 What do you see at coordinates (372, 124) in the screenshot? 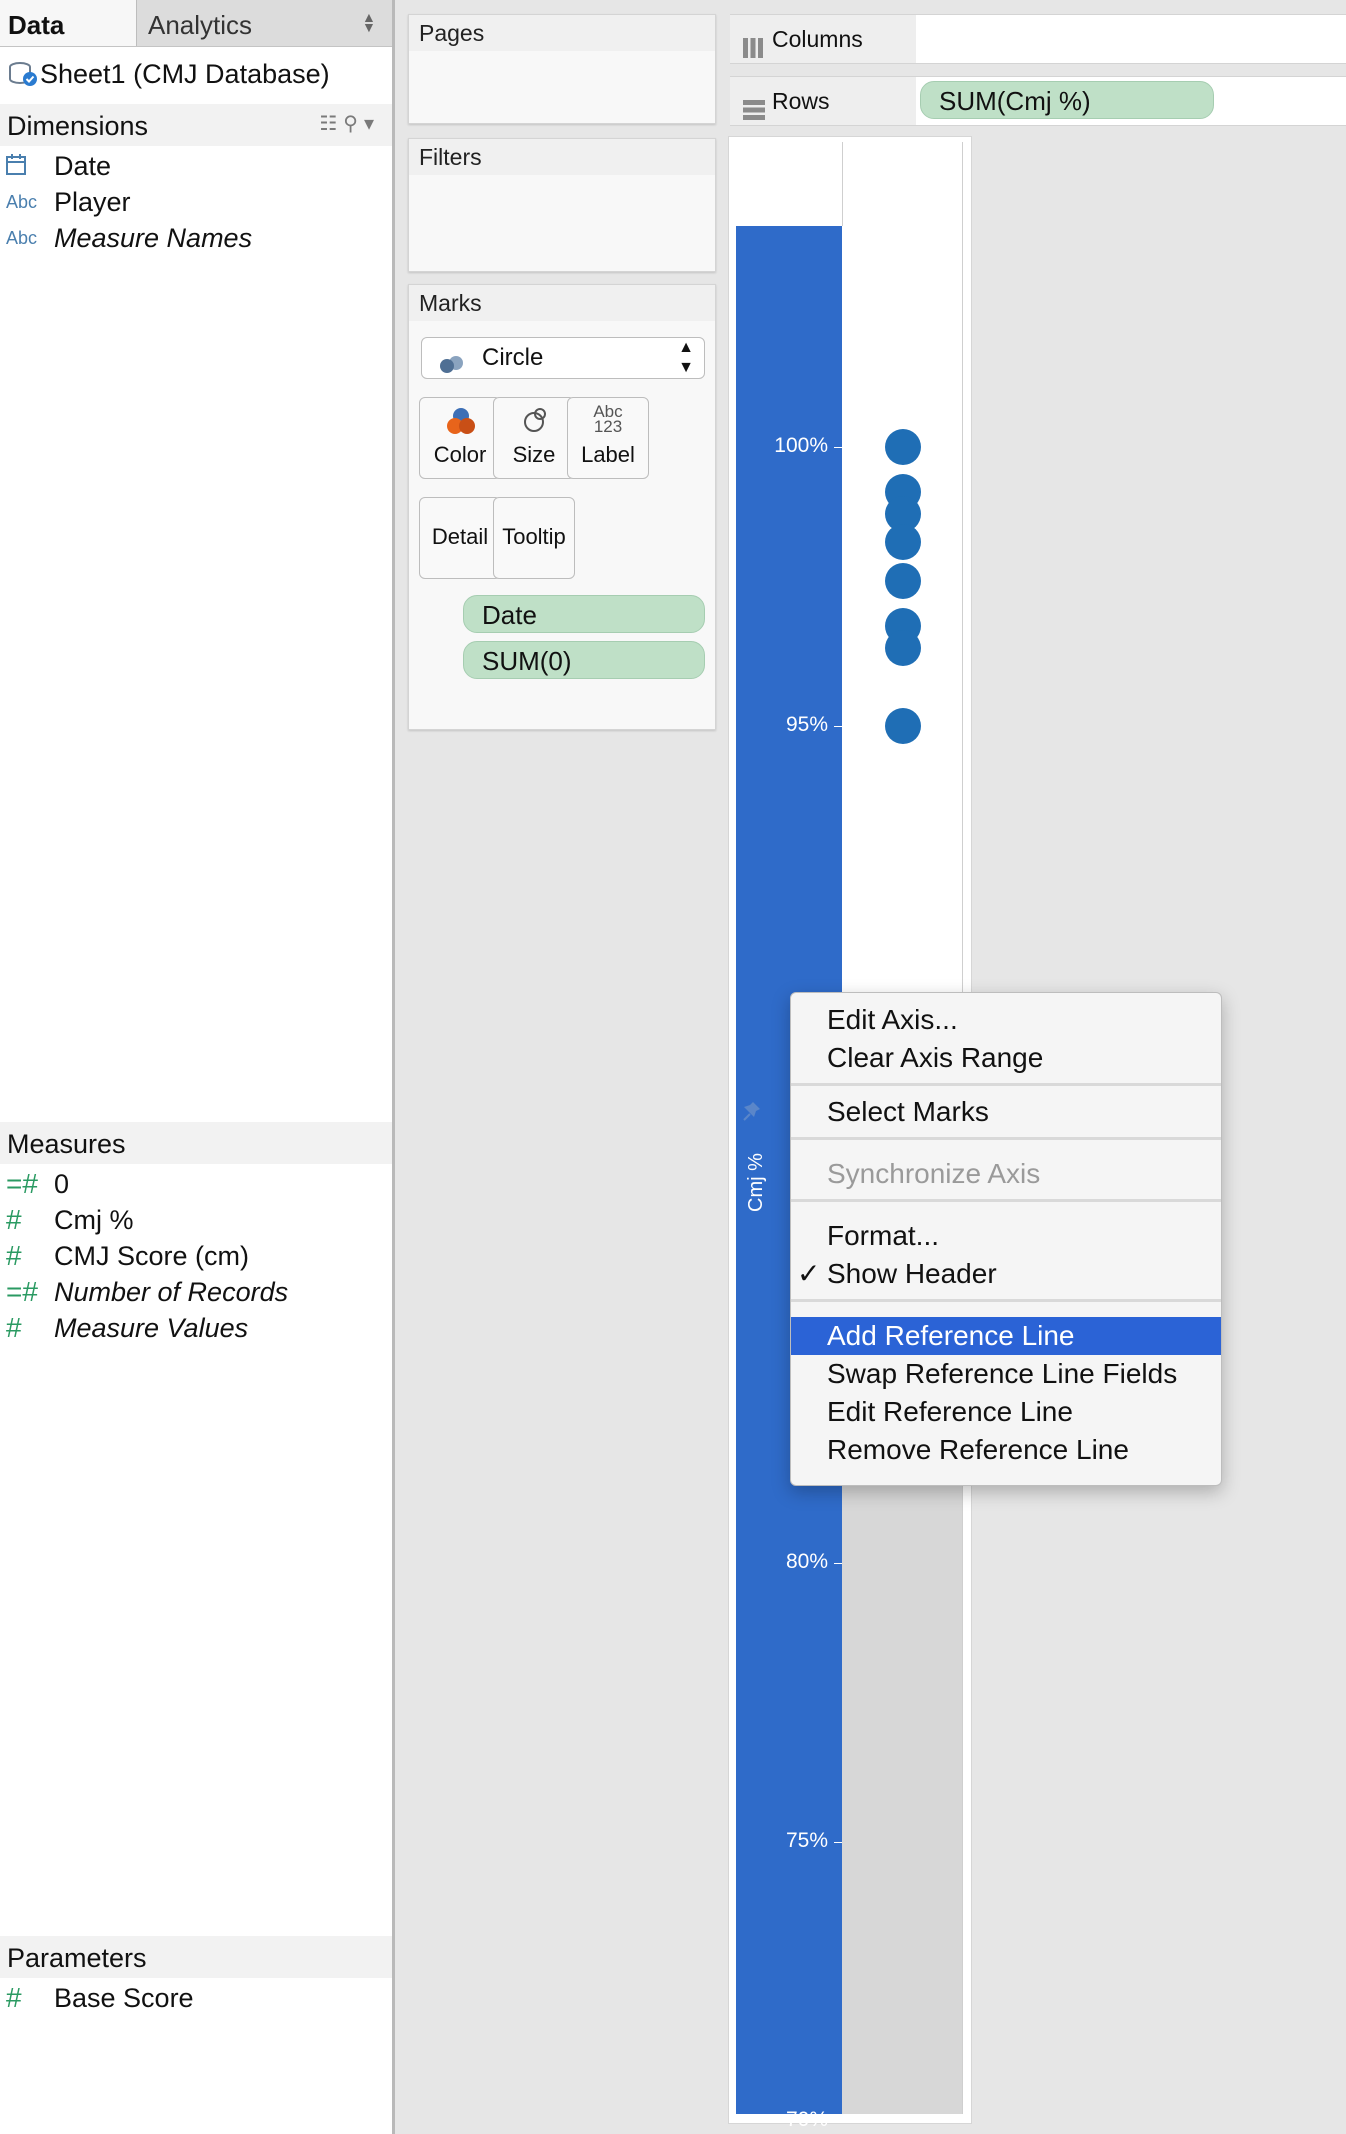
I see `chevron-down-icon: ▾` at bounding box center [372, 124].